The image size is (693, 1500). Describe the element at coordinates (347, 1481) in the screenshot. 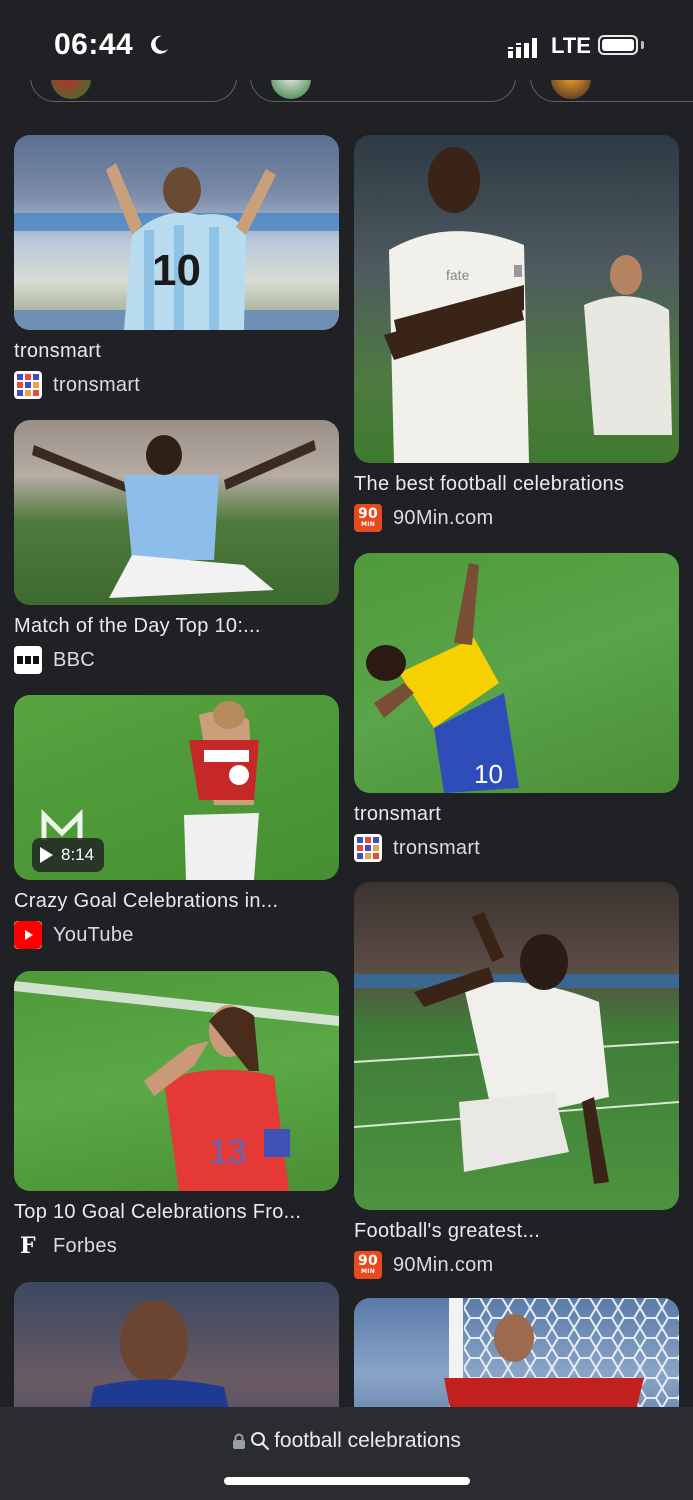

I see `home-indicator` at that location.